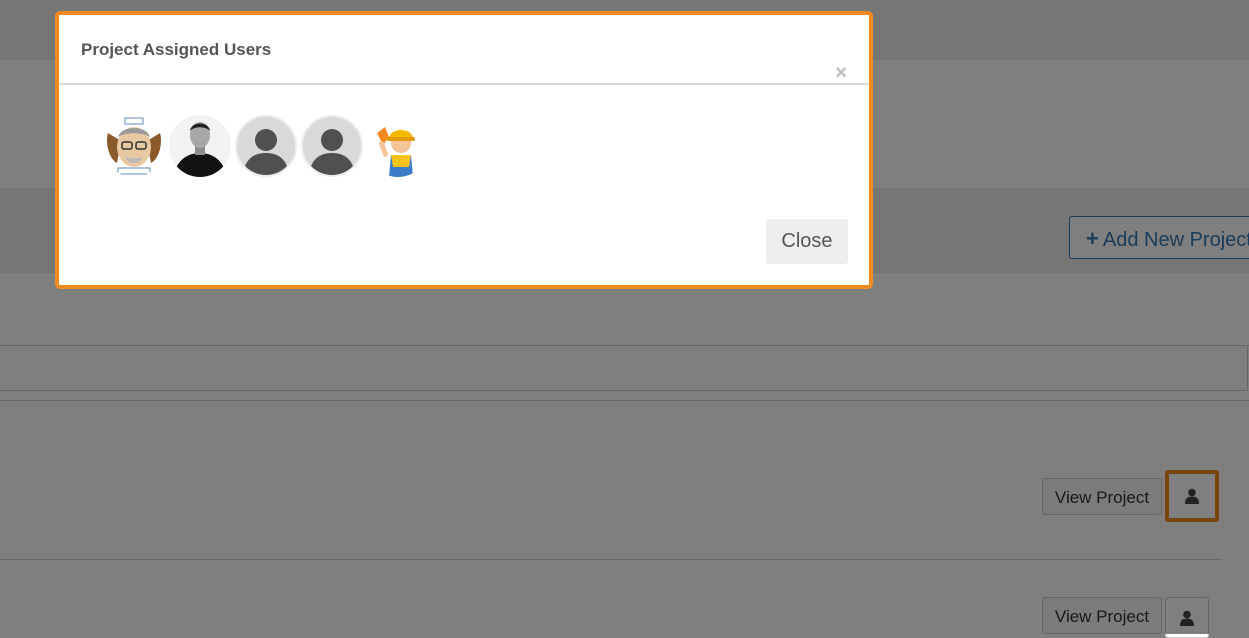 The height and width of the screenshot is (638, 1249). I want to click on man-photo-avatar, so click(200, 146).